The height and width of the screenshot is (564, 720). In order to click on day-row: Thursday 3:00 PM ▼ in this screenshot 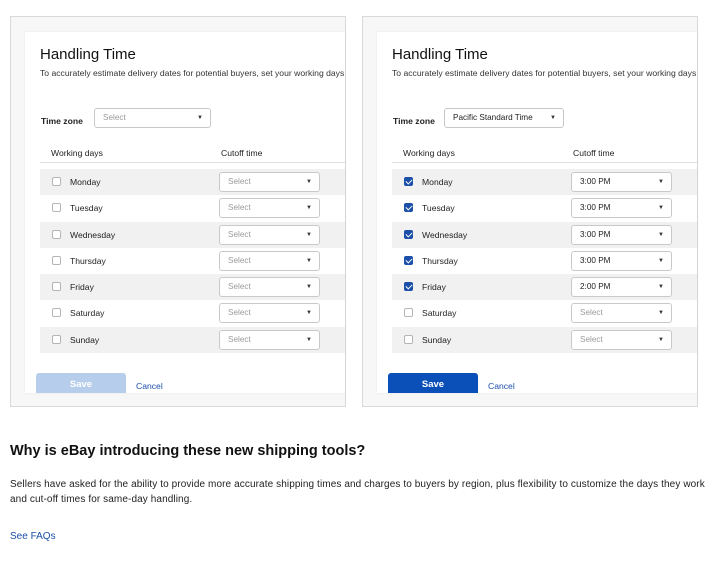, I will do `click(544, 261)`.